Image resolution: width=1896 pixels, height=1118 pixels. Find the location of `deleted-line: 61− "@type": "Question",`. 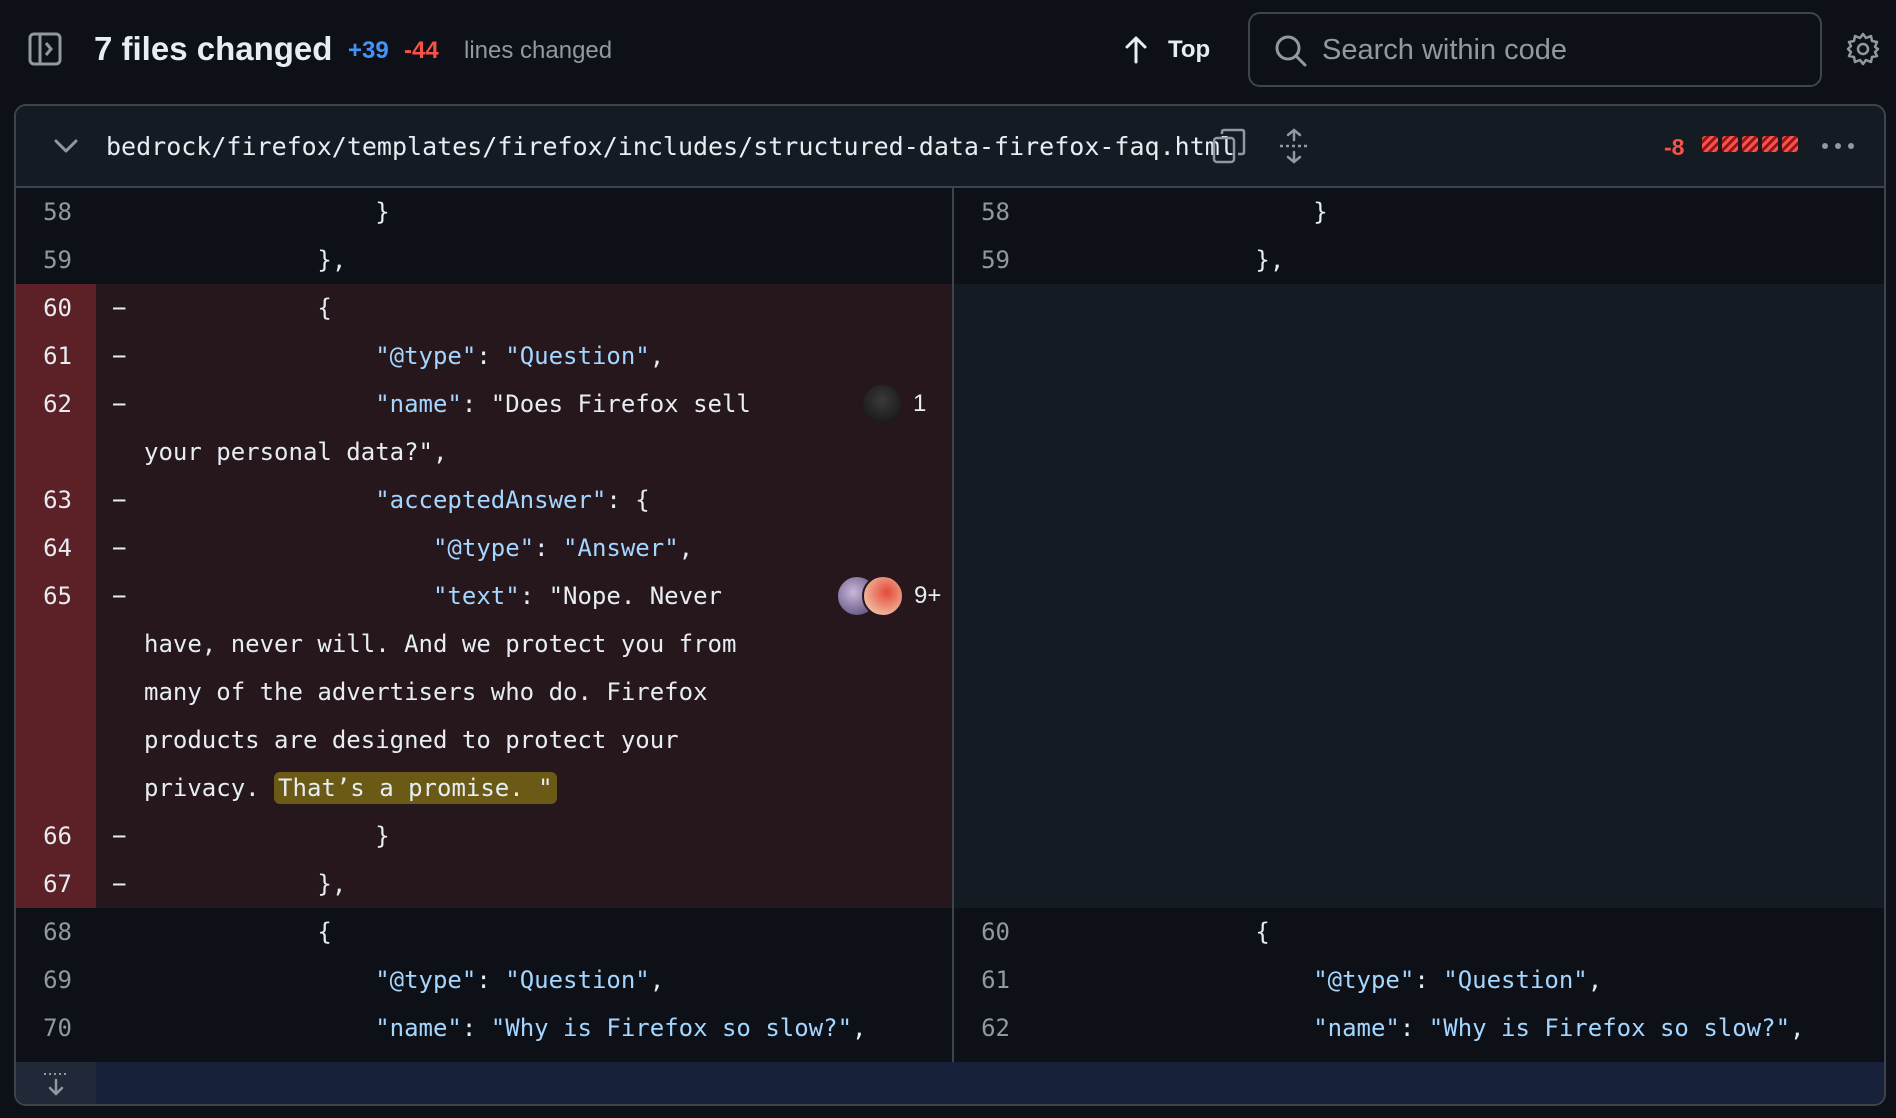

deleted-line: 61− "@type": "Question", is located at coordinates (484, 356).